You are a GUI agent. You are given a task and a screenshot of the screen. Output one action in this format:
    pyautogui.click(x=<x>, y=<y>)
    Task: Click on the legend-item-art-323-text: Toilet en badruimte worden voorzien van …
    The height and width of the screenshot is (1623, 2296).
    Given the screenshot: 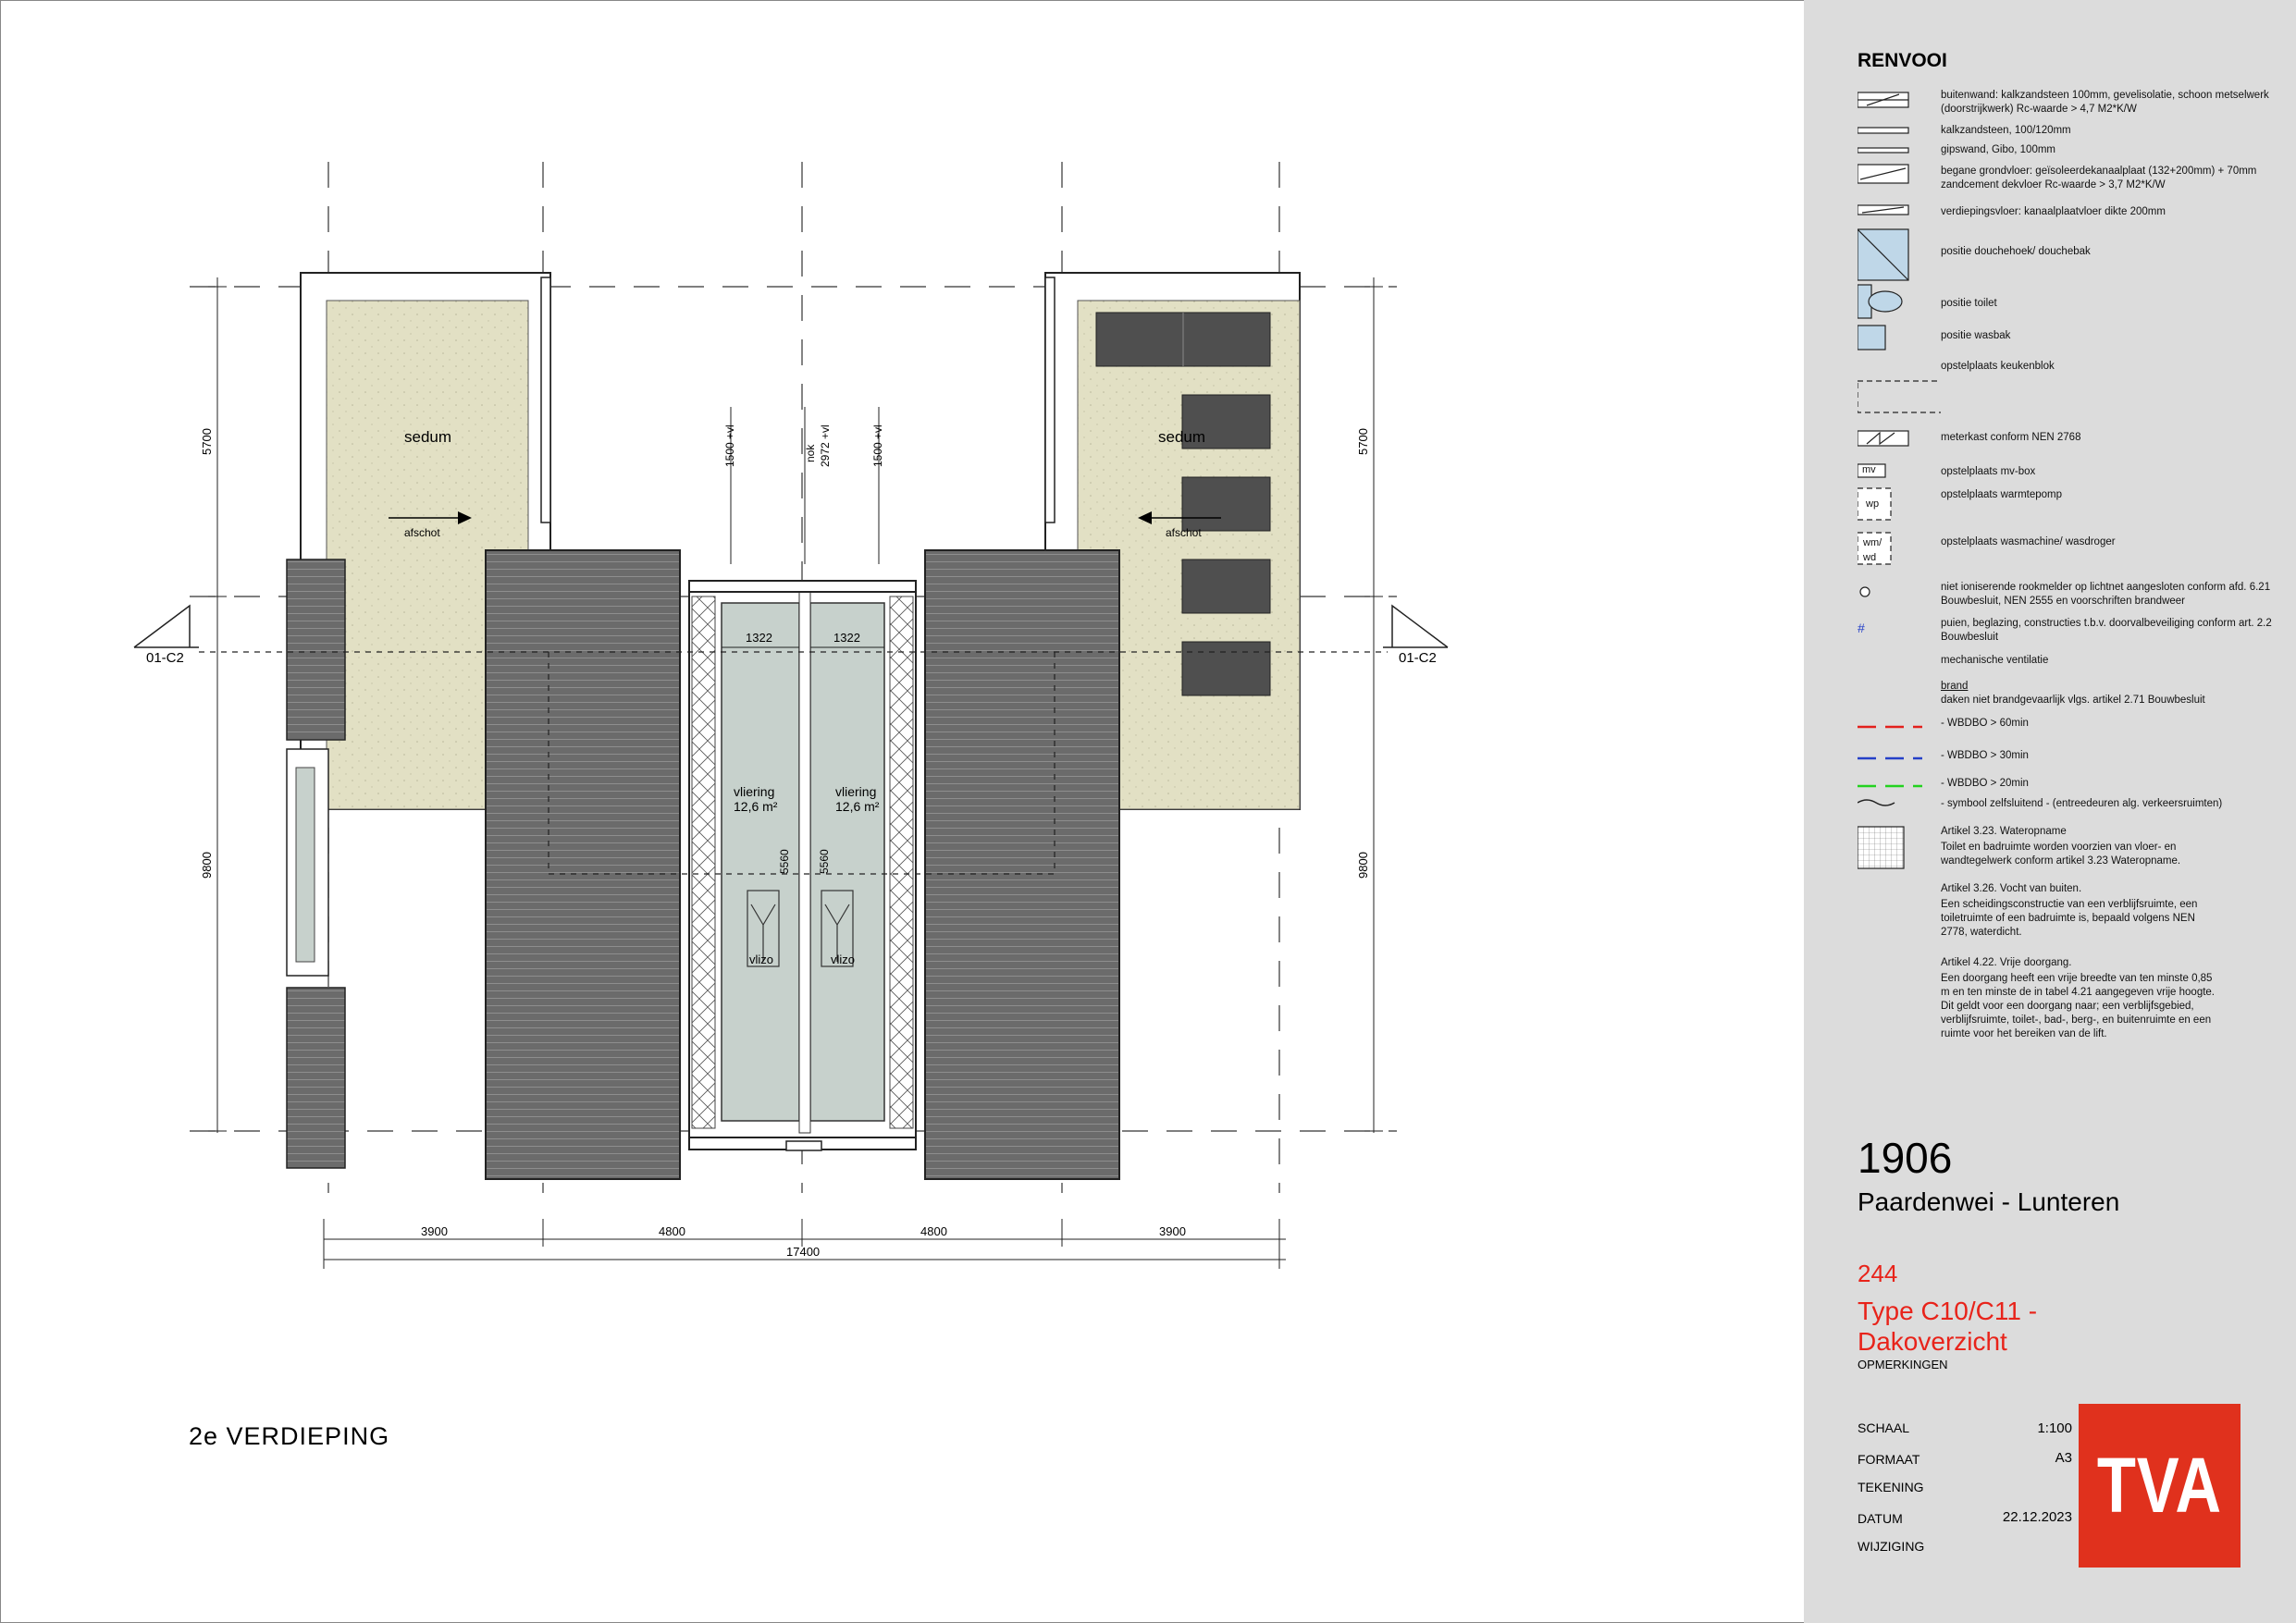 What is the action you would take?
    pyautogui.click(x=2061, y=854)
    